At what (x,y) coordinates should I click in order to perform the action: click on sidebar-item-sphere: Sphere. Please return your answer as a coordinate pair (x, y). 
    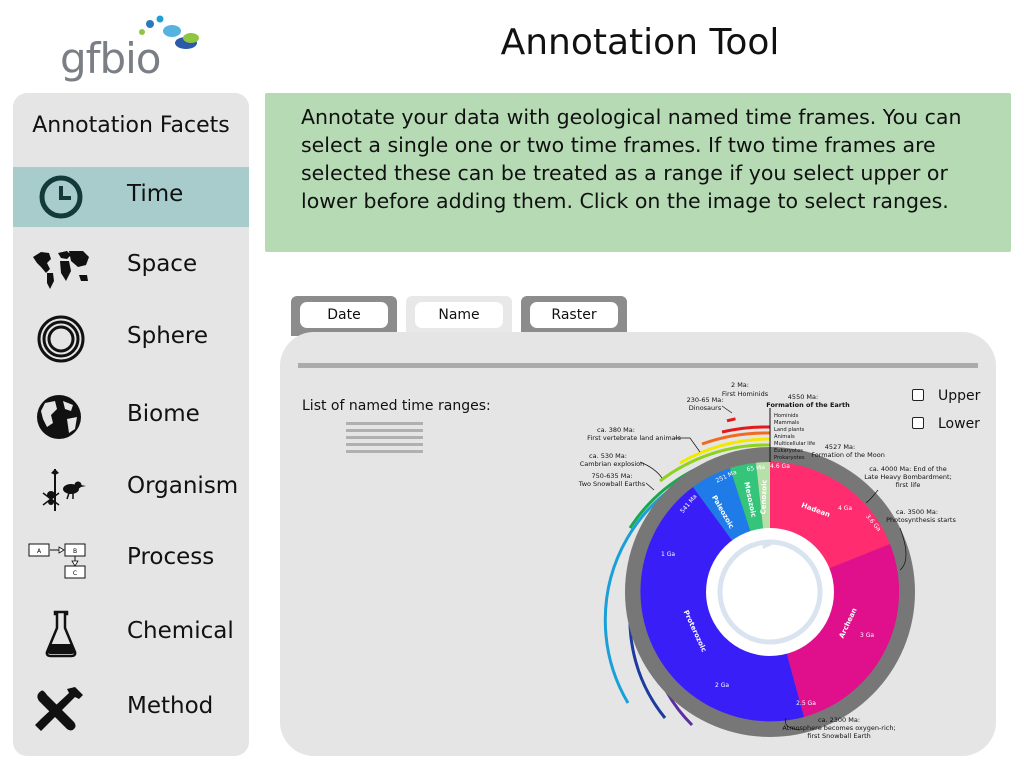
    Looking at the image, I should click on (131, 339).